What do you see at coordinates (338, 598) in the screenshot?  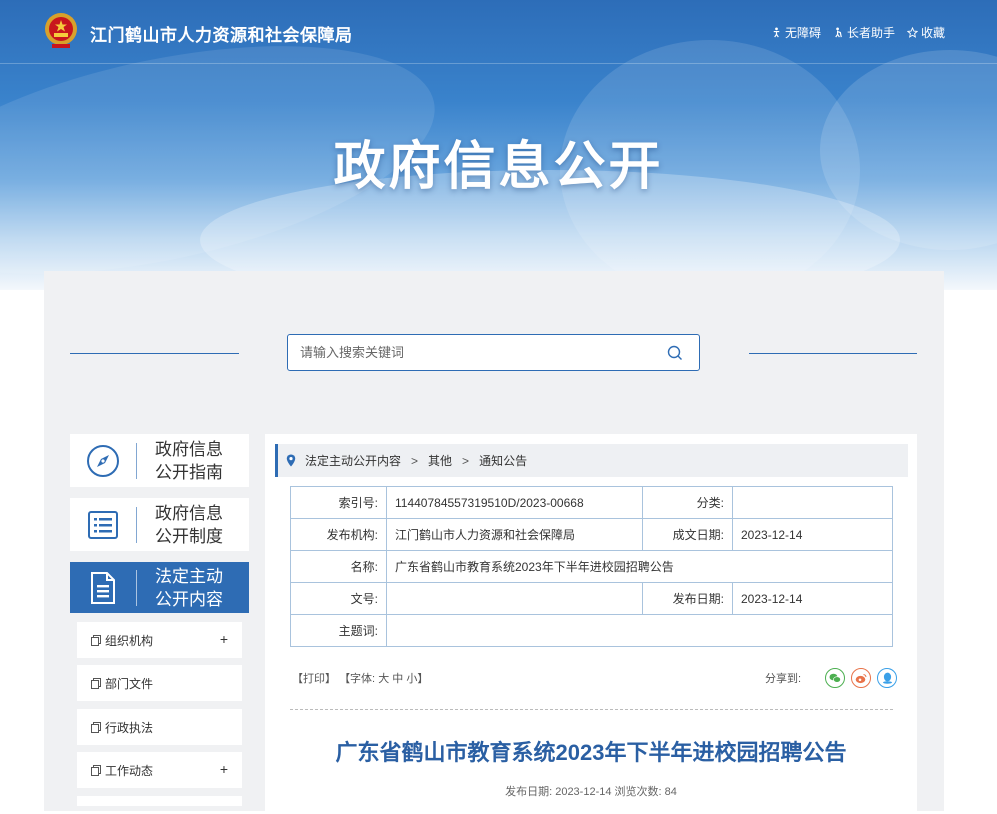 I see `docno-label: 文号:` at bounding box center [338, 598].